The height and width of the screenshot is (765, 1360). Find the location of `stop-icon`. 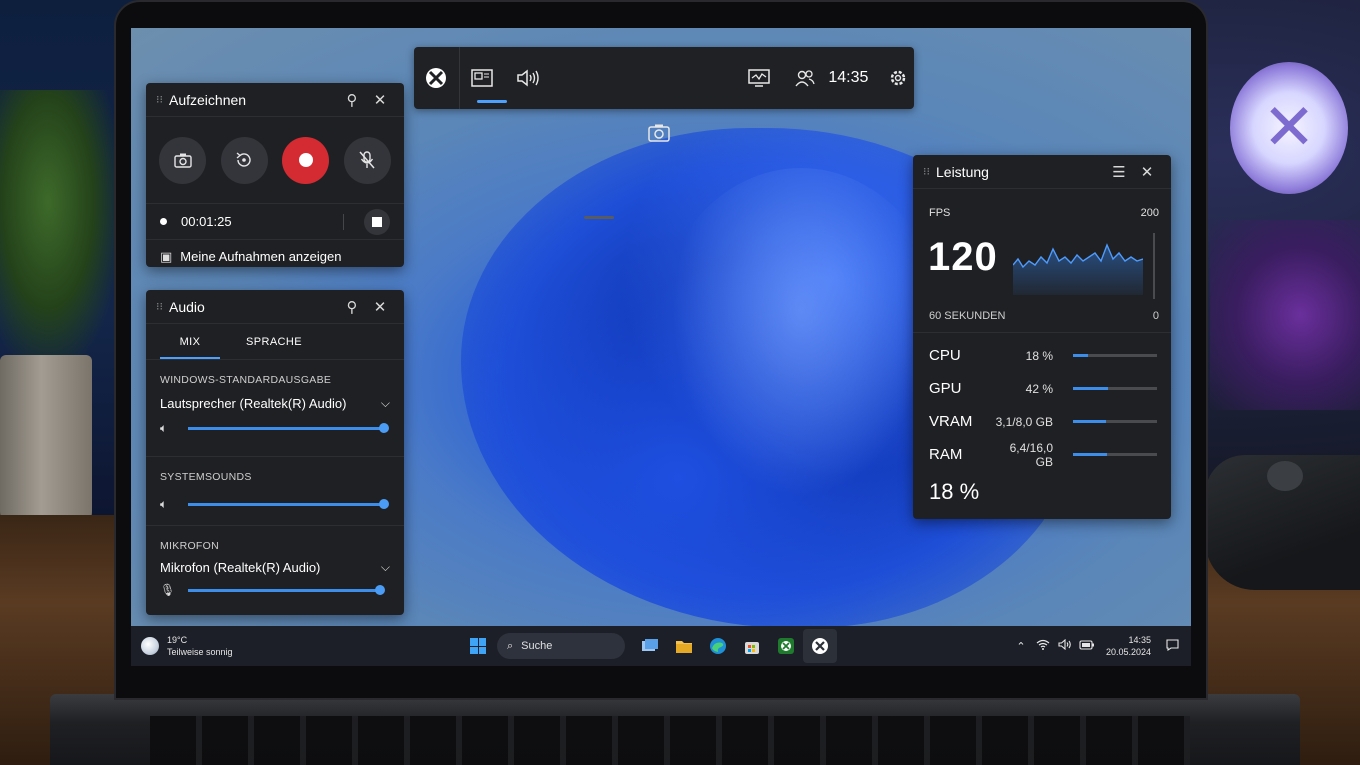

stop-icon is located at coordinates (377, 221).